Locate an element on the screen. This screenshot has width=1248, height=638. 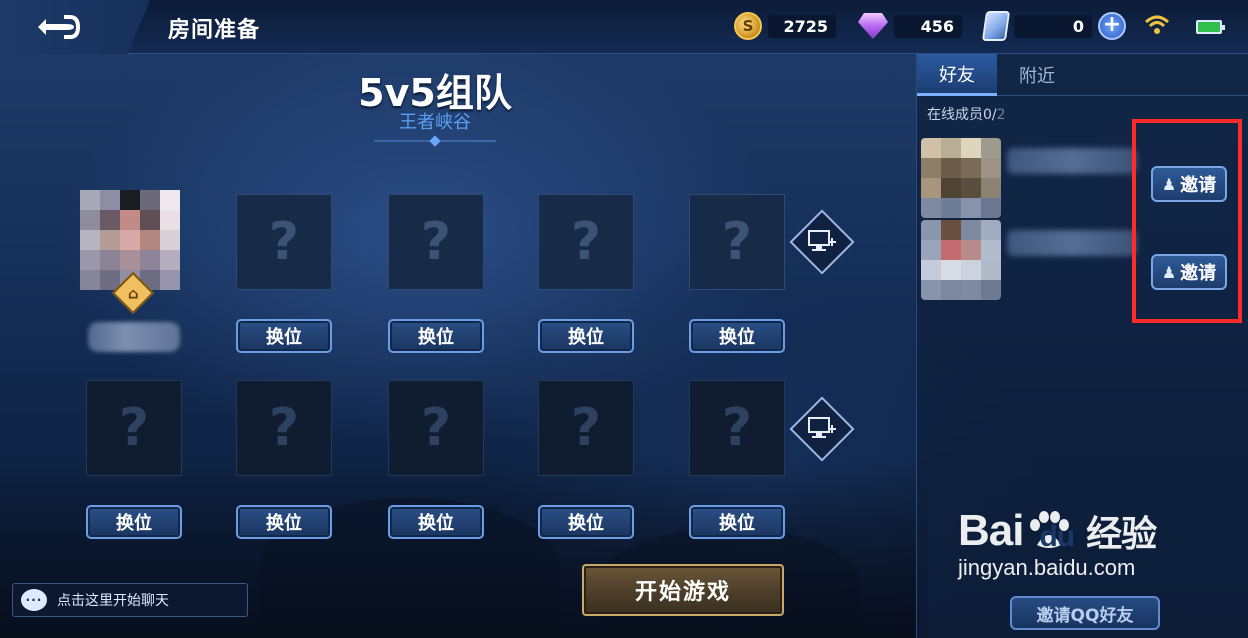
recharge-plus-button: + is located at coordinates (1112, 26).